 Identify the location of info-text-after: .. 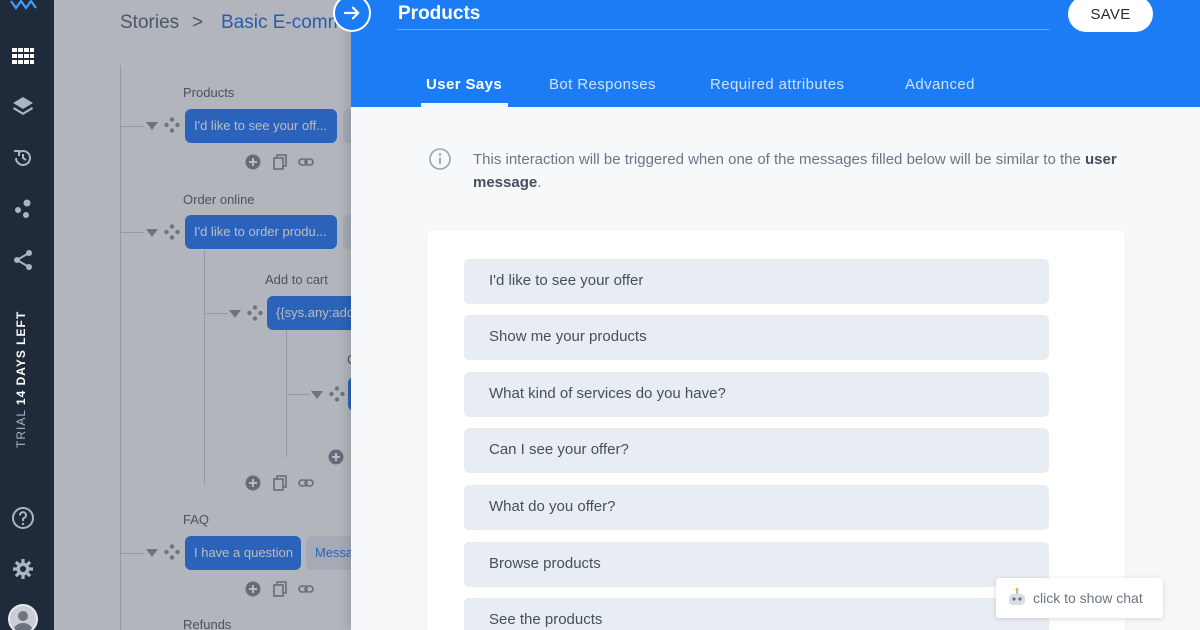
(539, 182).